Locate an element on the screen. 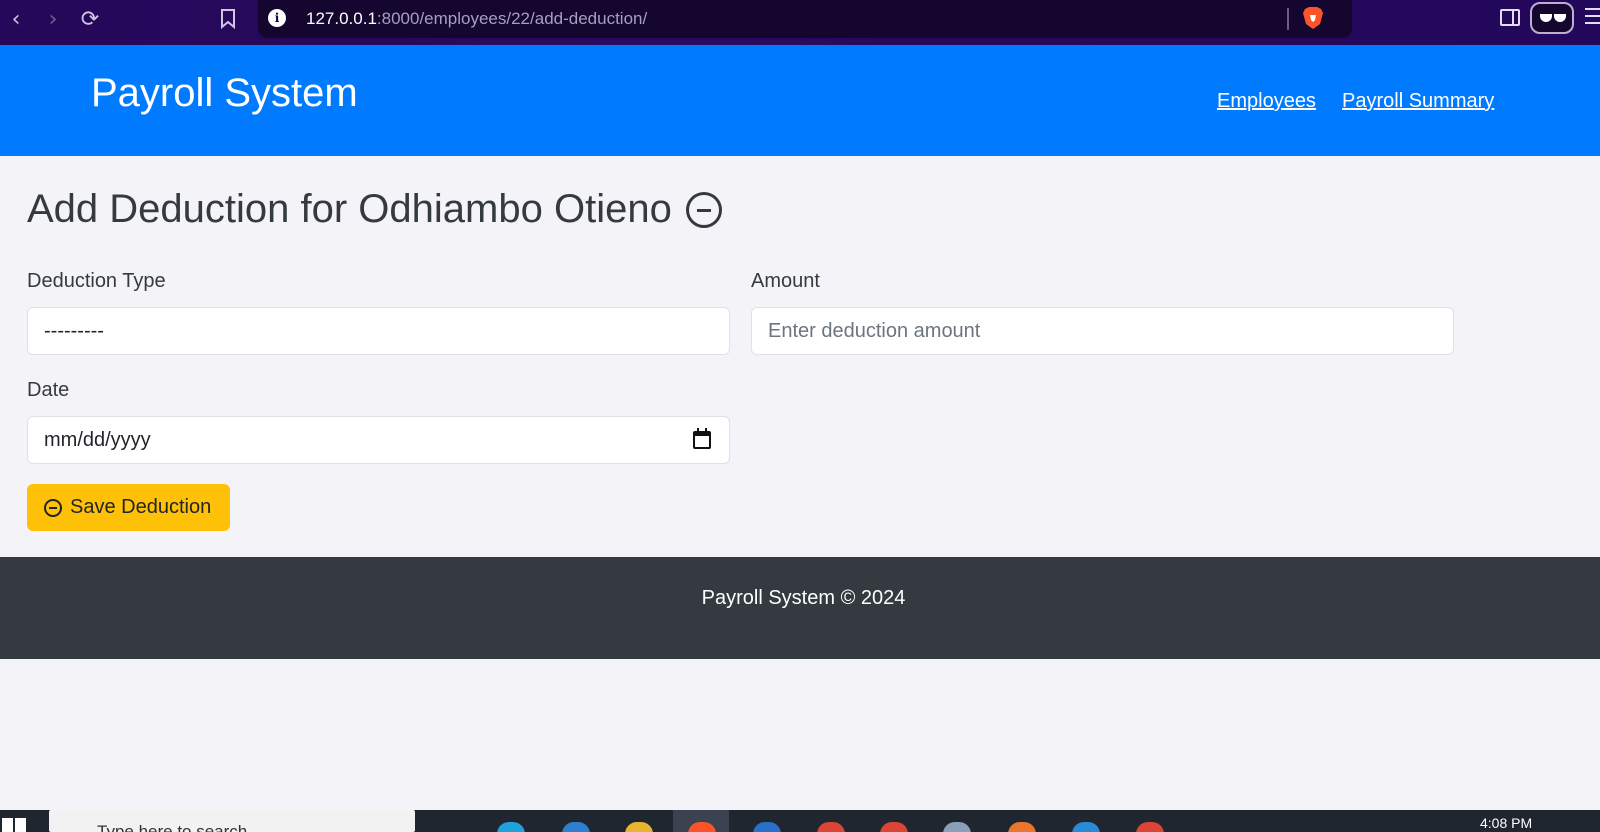 The width and height of the screenshot is (1600, 832). amount-label: Amount is located at coordinates (785, 281).